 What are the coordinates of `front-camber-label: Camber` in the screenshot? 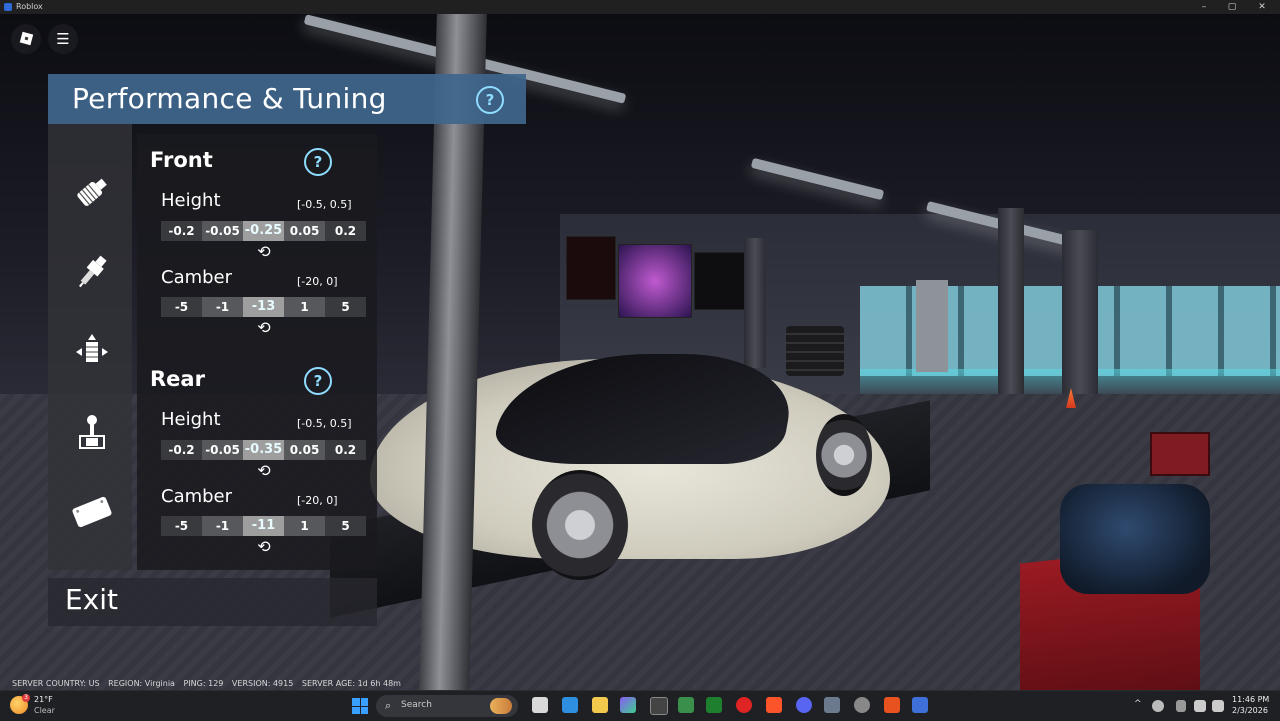 It's located at (197, 277).